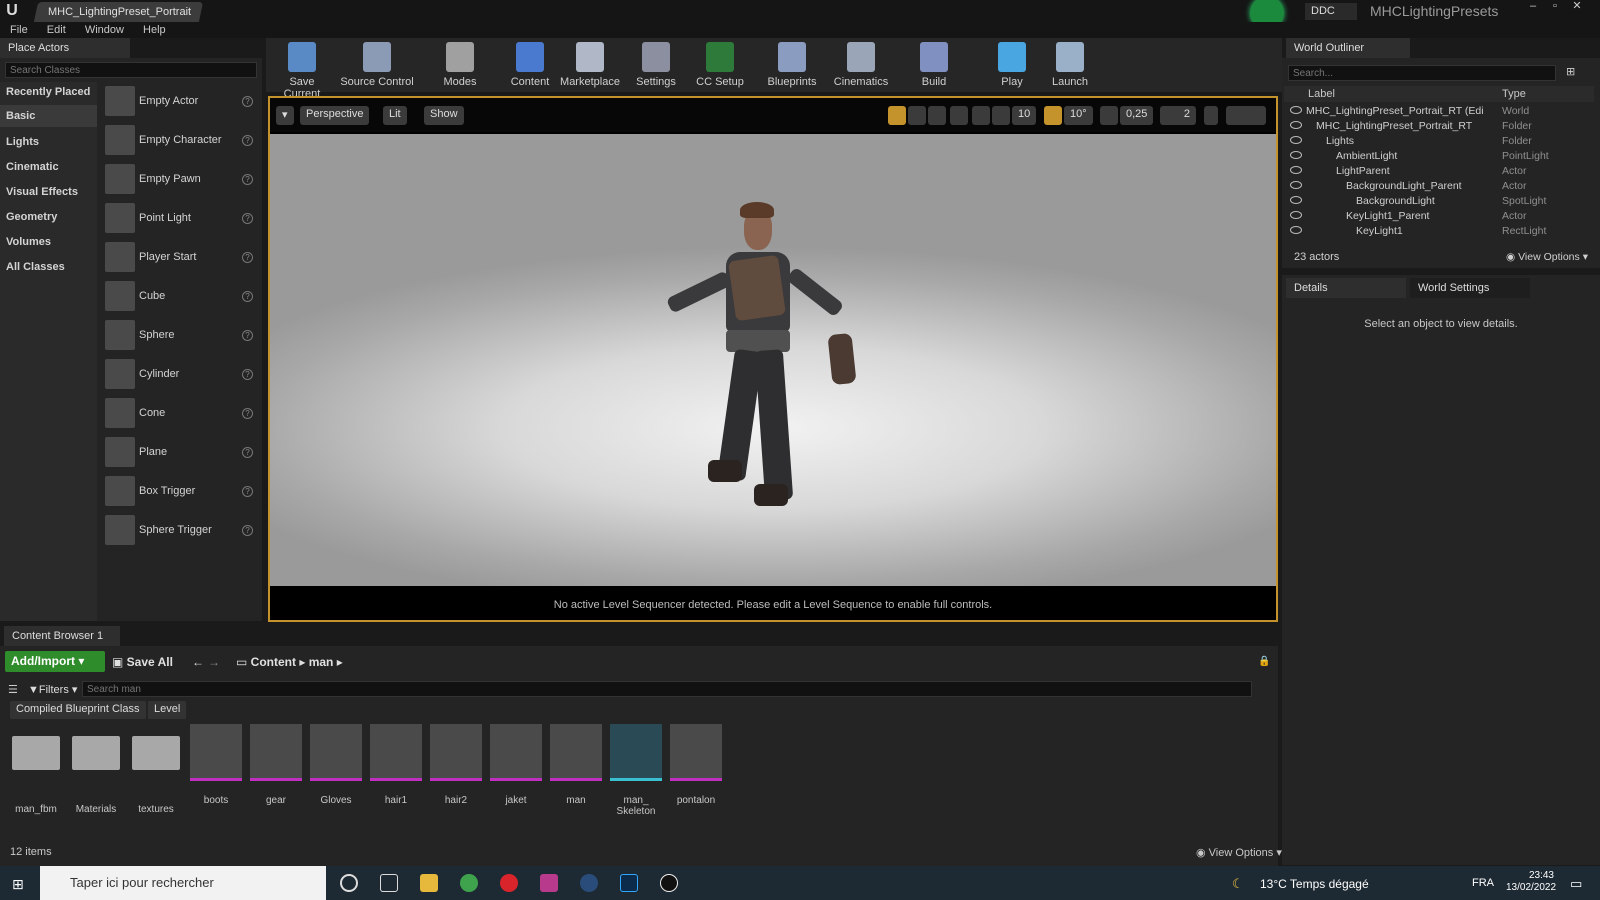 Image resolution: width=1600 pixels, height=900 pixels. I want to click on scale-tool-icon, so click(937, 115).